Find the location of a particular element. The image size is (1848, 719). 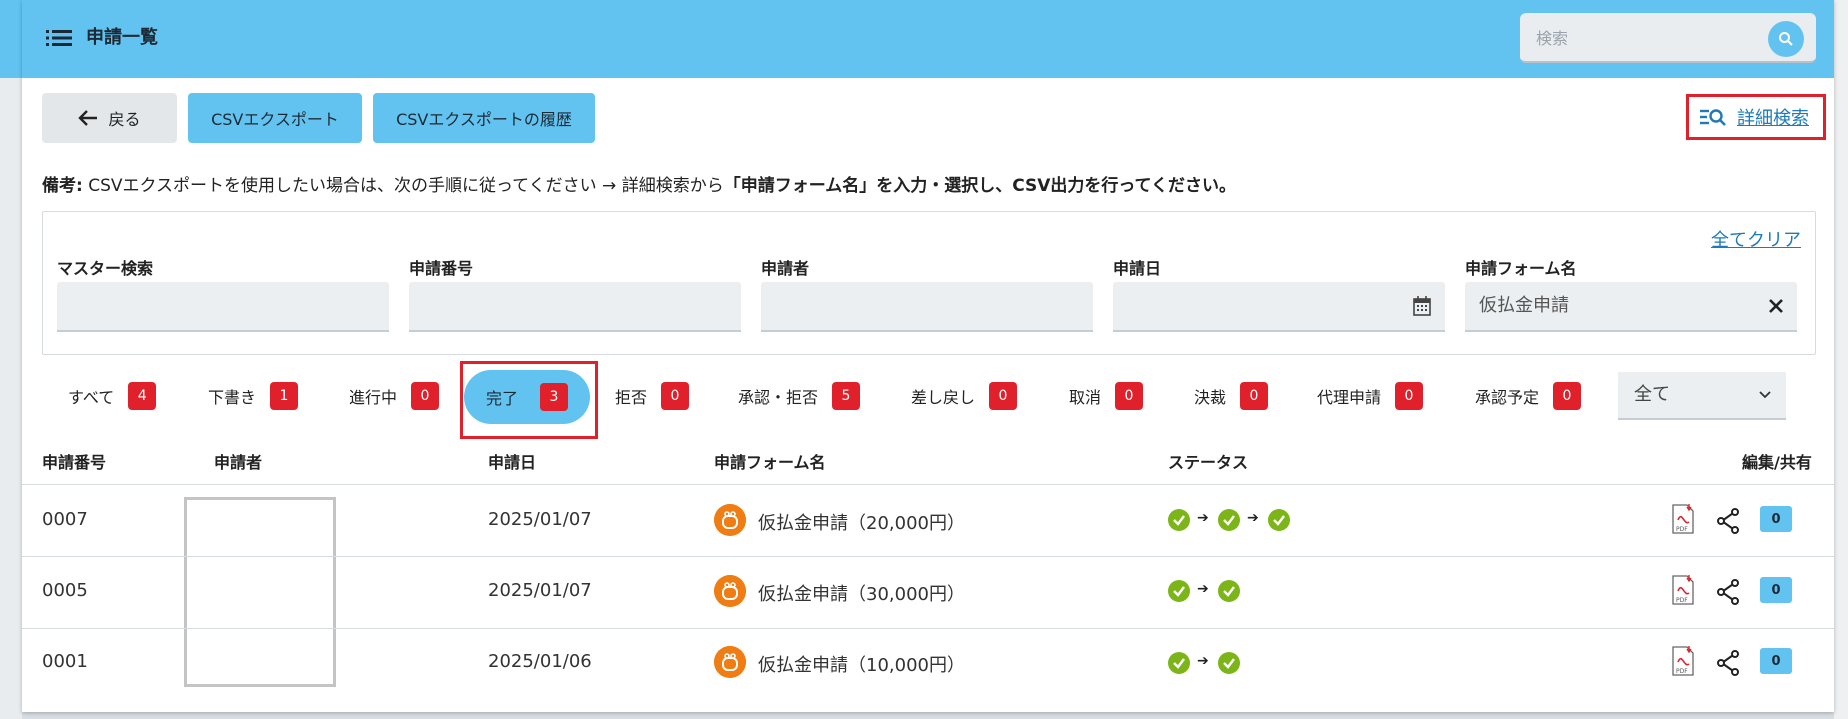

tab-in-progress: 進行中 0 is located at coordinates (394, 396).